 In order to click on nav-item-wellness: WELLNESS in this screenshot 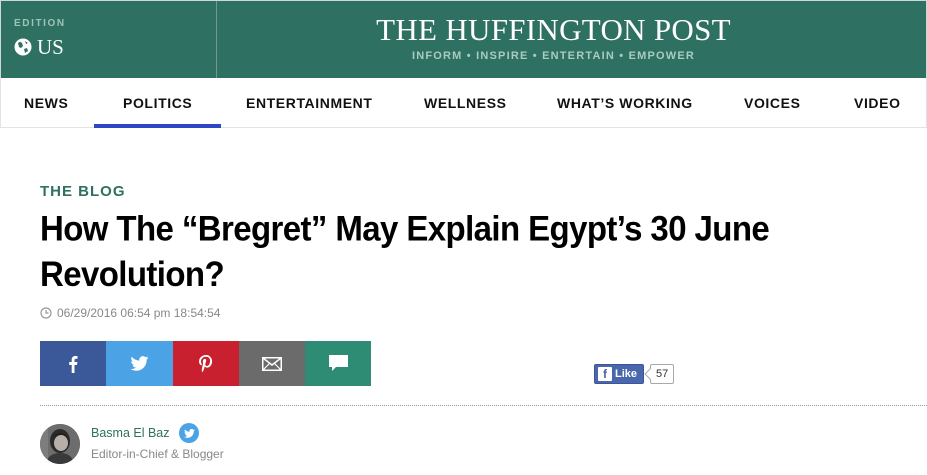, I will do `click(465, 102)`.